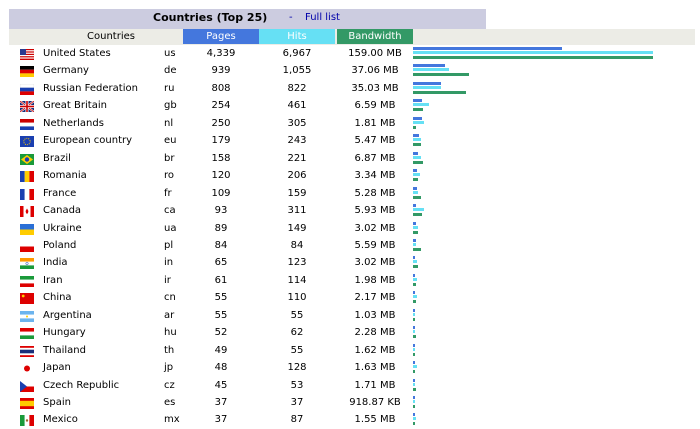  Describe the element at coordinates (27, 194) in the screenshot. I see `flag-fr-icon` at that location.